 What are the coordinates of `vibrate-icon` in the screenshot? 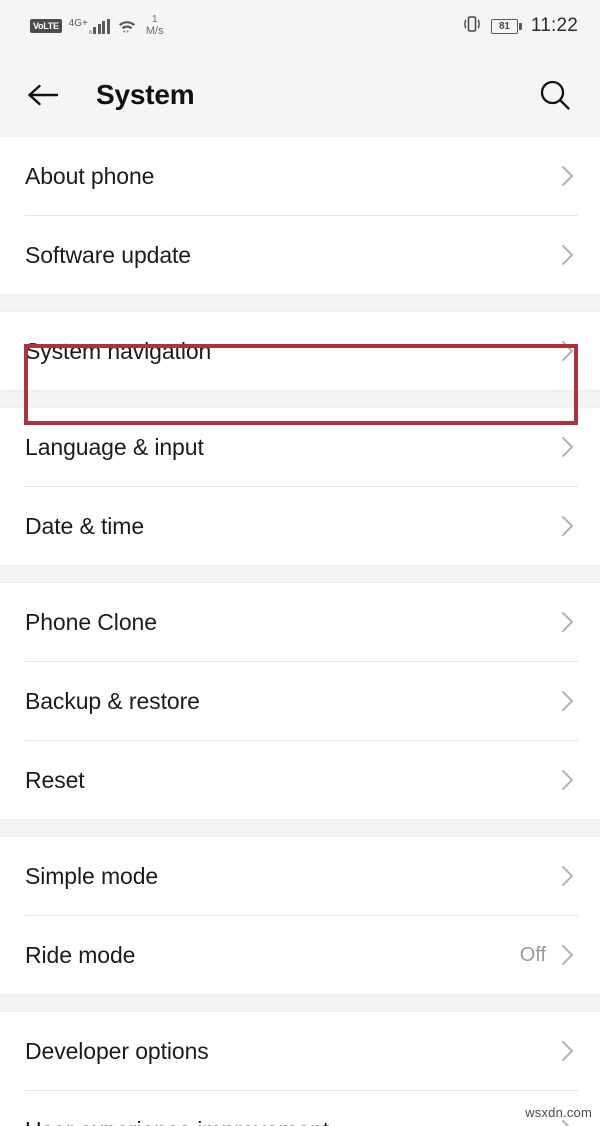 It's located at (472, 26).